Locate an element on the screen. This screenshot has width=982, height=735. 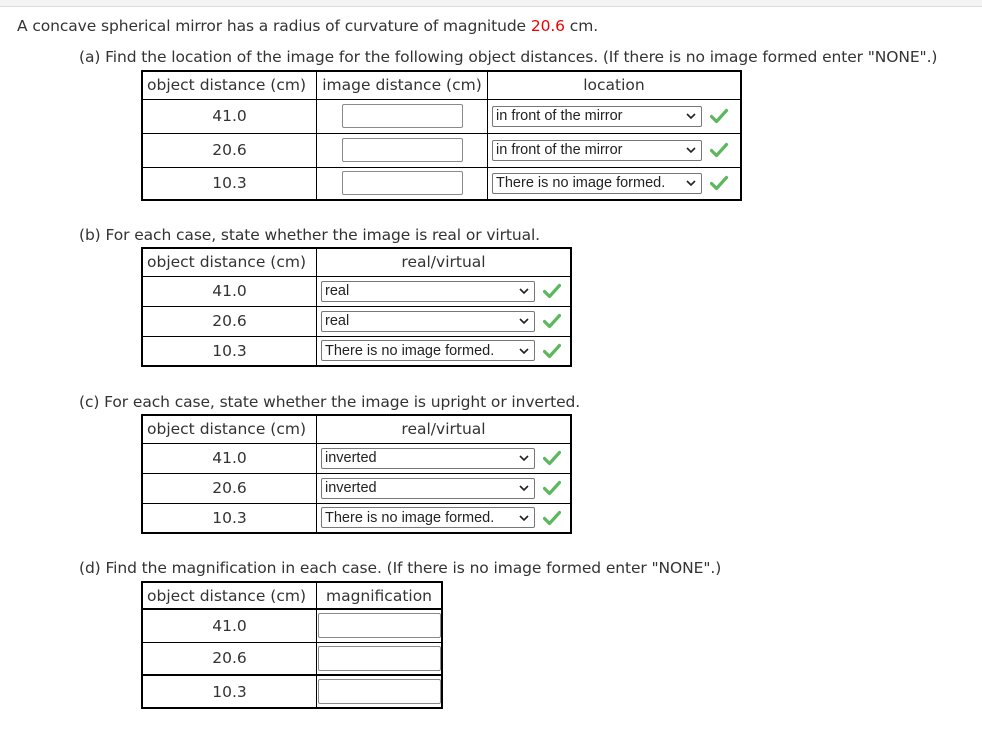
location-select: There is no image formed. is located at coordinates (597, 183).